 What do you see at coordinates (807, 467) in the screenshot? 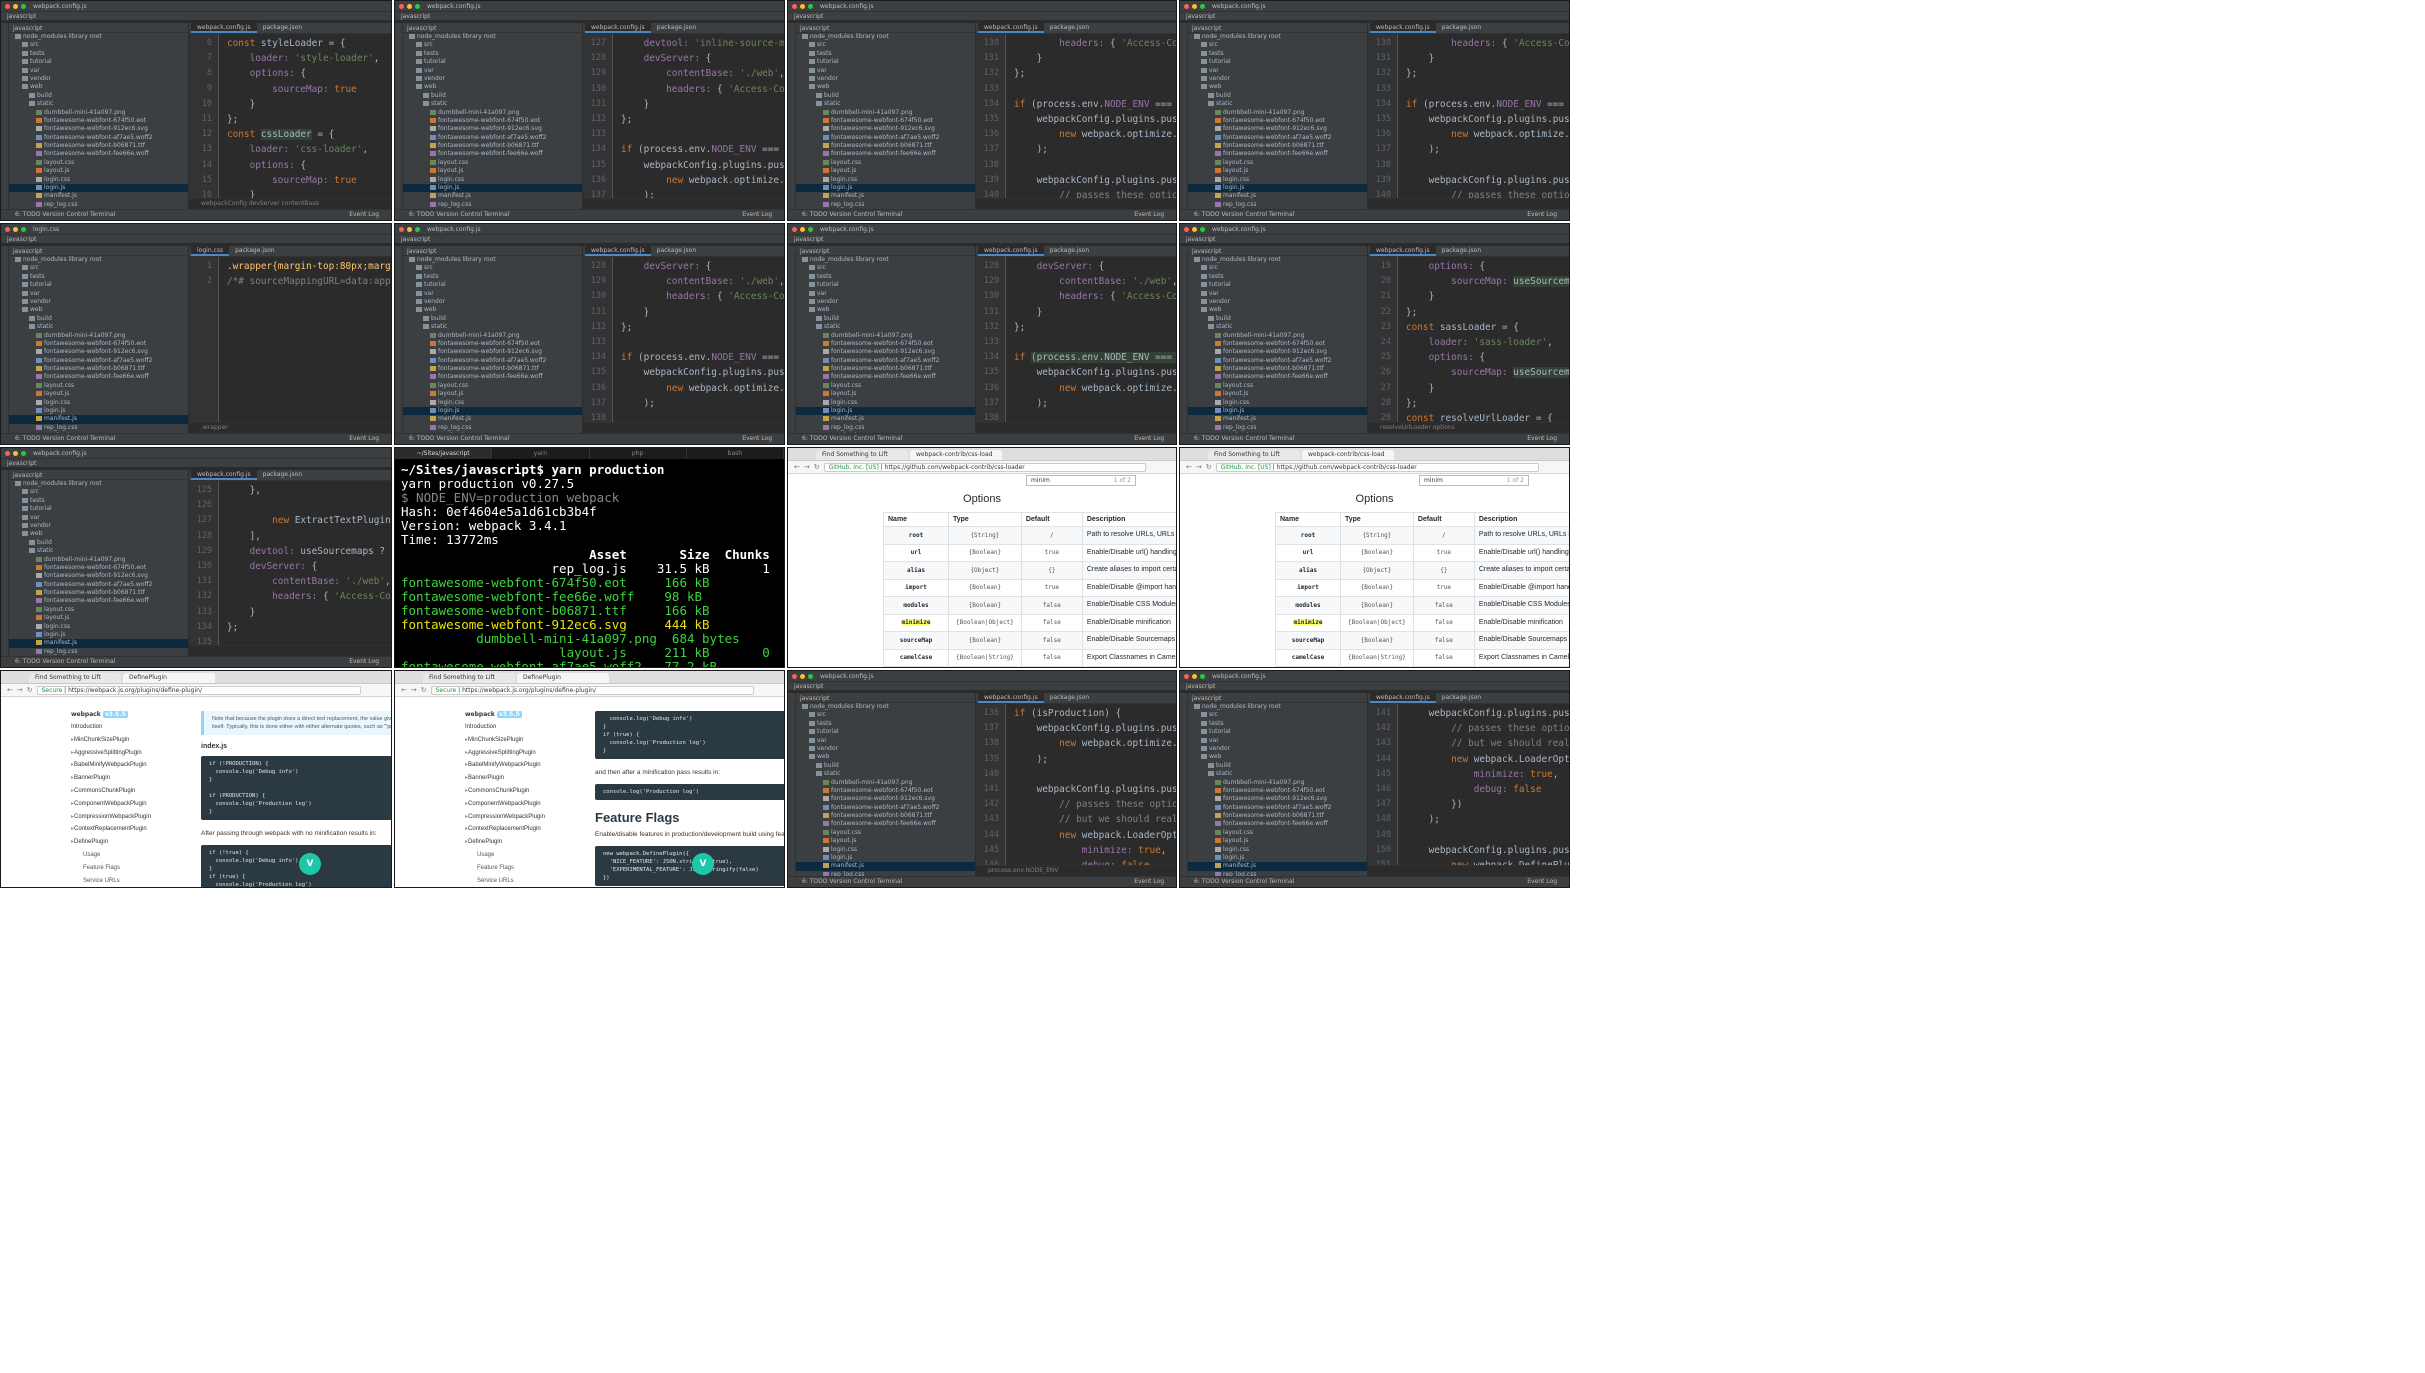
I see `forward-icon: →` at bounding box center [807, 467].